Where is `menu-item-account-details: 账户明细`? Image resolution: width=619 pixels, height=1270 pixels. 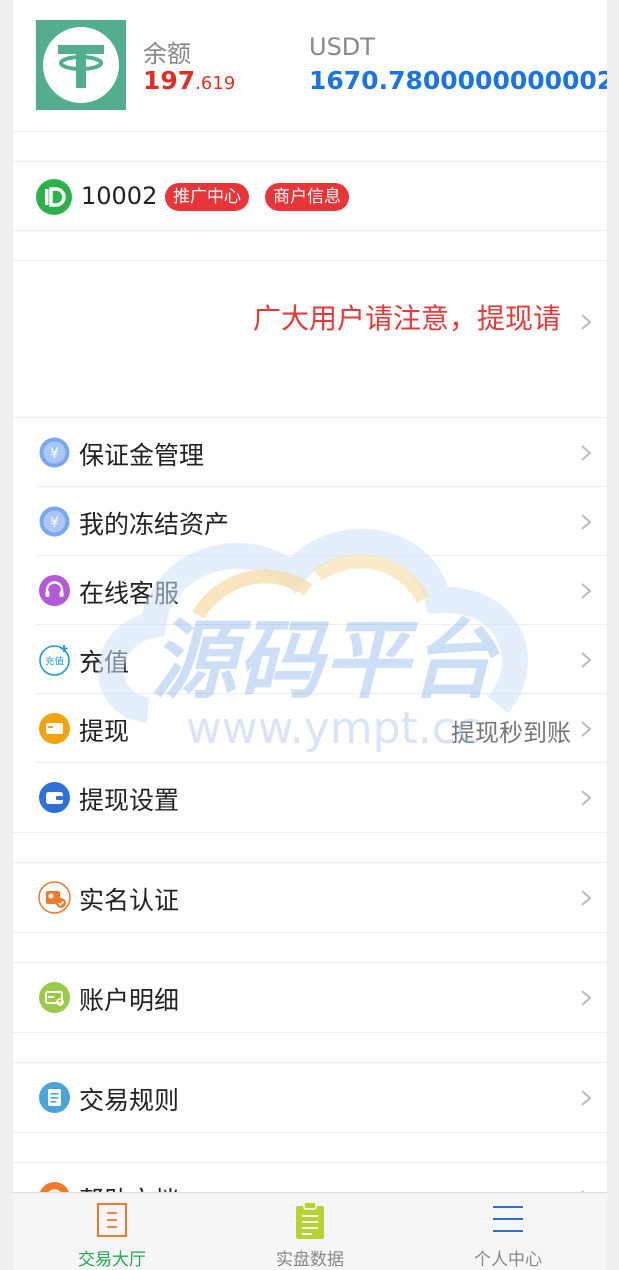 menu-item-account-details: 账户明细 is located at coordinates (310, 997).